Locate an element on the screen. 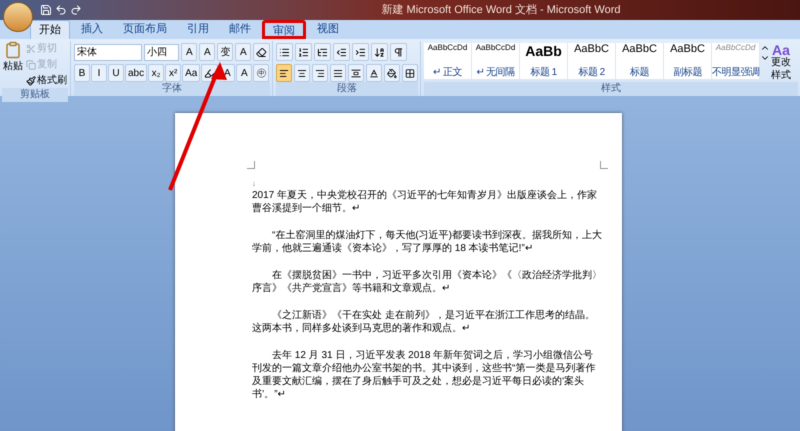 The height and width of the screenshot is (431, 800). style-gallery-item: AaBbCcDd 不明显强调 is located at coordinates (736, 61).